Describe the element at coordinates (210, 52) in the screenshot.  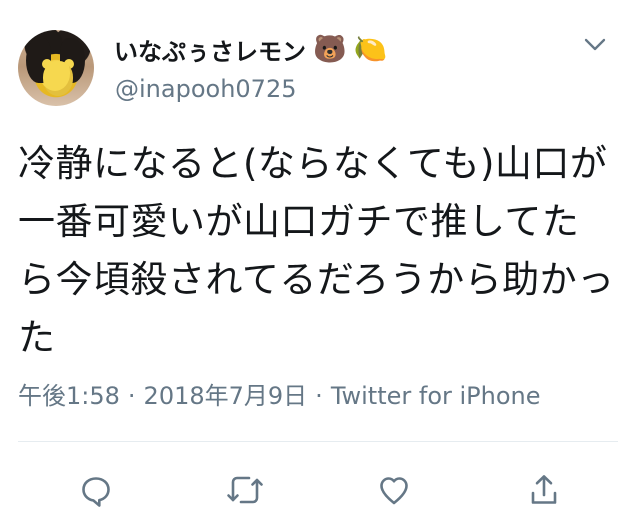
I see `display-name: いなぷぅさレモン` at that location.